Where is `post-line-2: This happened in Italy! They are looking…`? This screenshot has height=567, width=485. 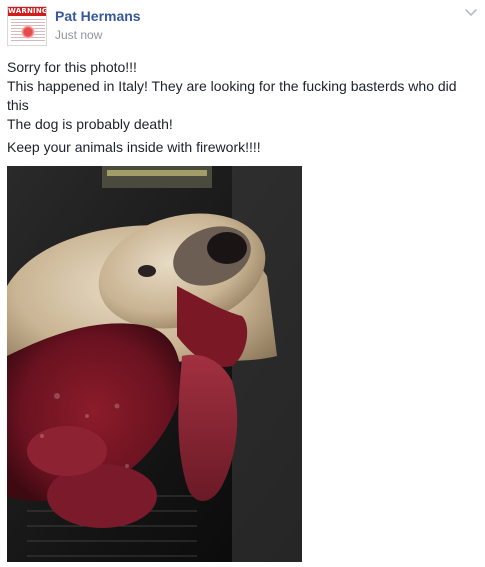
post-line-2: This happened in Italy! They are looking… is located at coordinates (232, 95).